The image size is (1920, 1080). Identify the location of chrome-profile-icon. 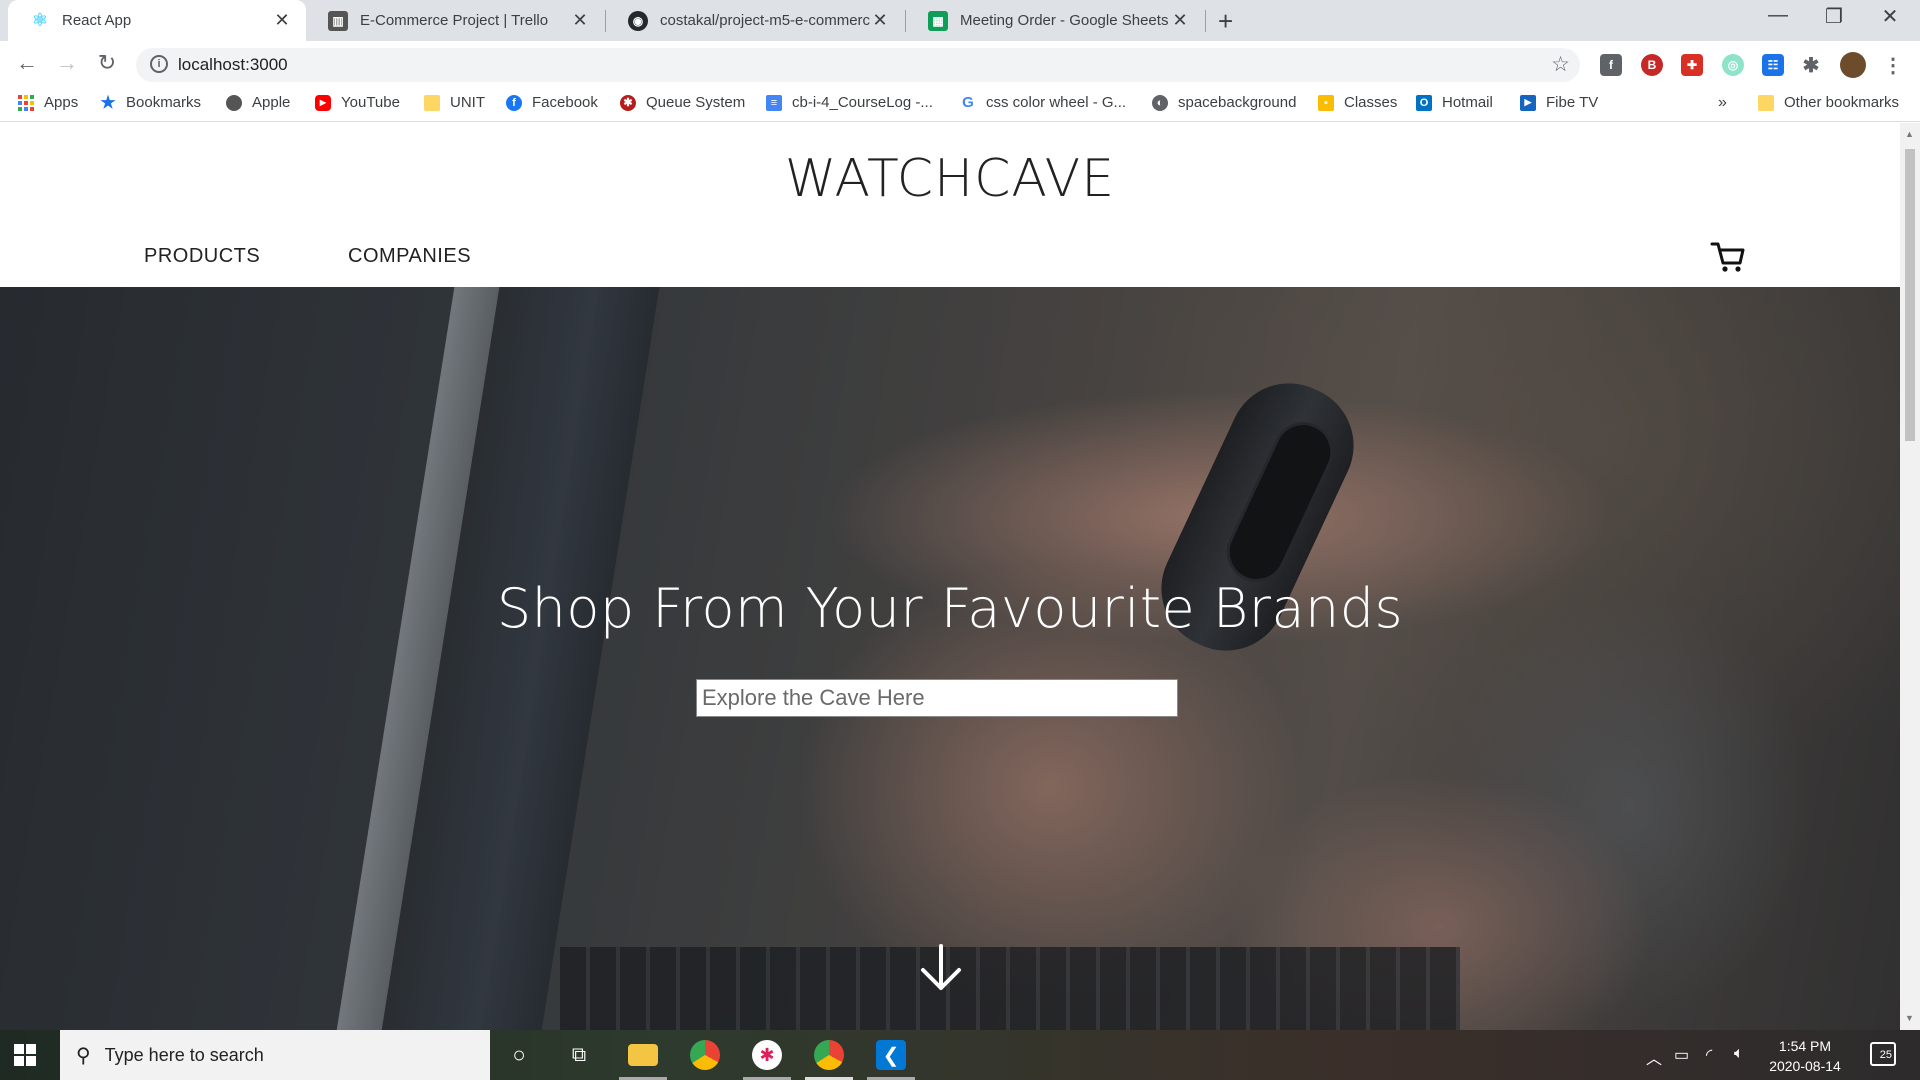
(829, 1055).